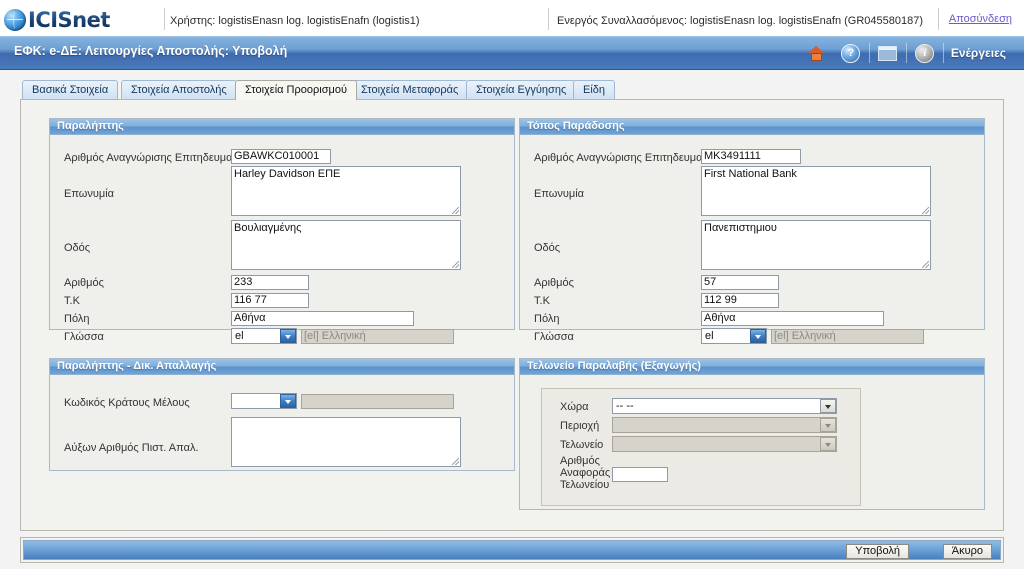 The height and width of the screenshot is (569, 1024). Describe the element at coordinates (193, 21) in the screenshot. I see `current-user-label: Χρήστης:` at that location.